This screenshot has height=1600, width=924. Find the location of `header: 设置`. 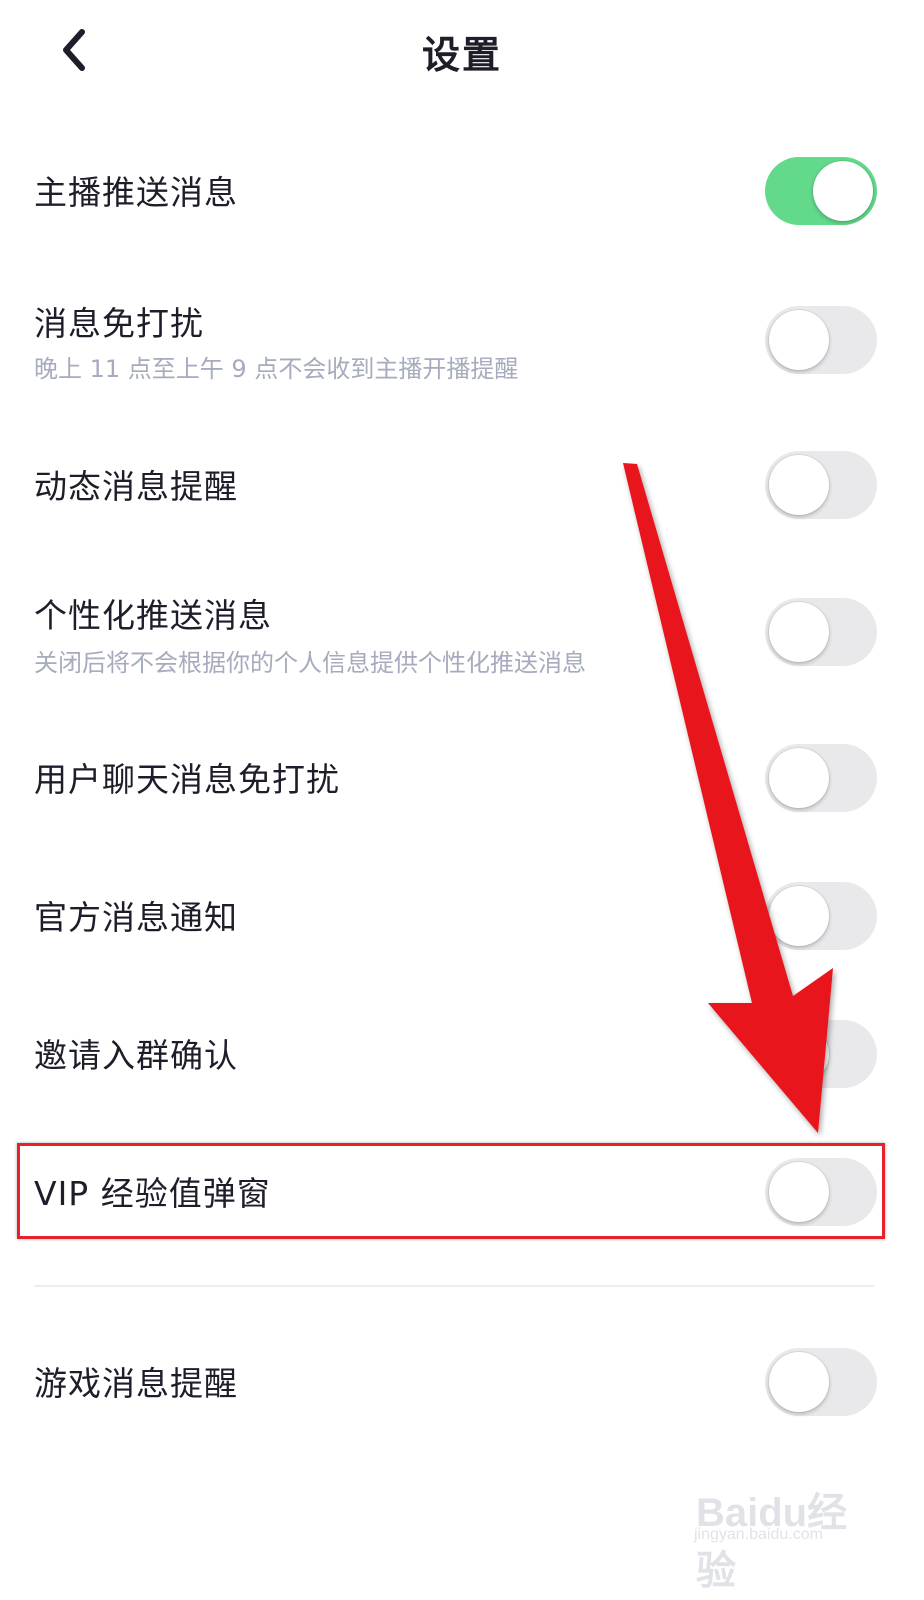

header: 设置 is located at coordinates (462, 50).